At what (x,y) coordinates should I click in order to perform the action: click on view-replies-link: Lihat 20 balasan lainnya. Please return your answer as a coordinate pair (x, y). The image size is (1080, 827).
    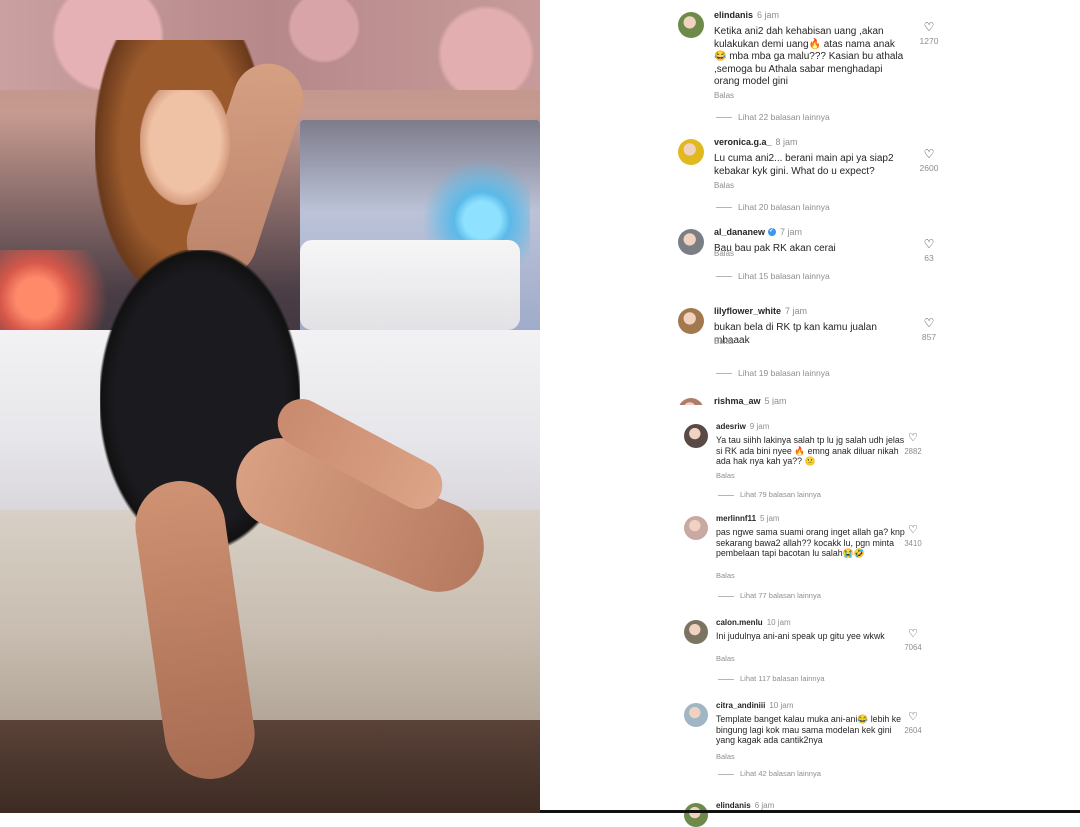
    Looking at the image, I should click on (773, 207).